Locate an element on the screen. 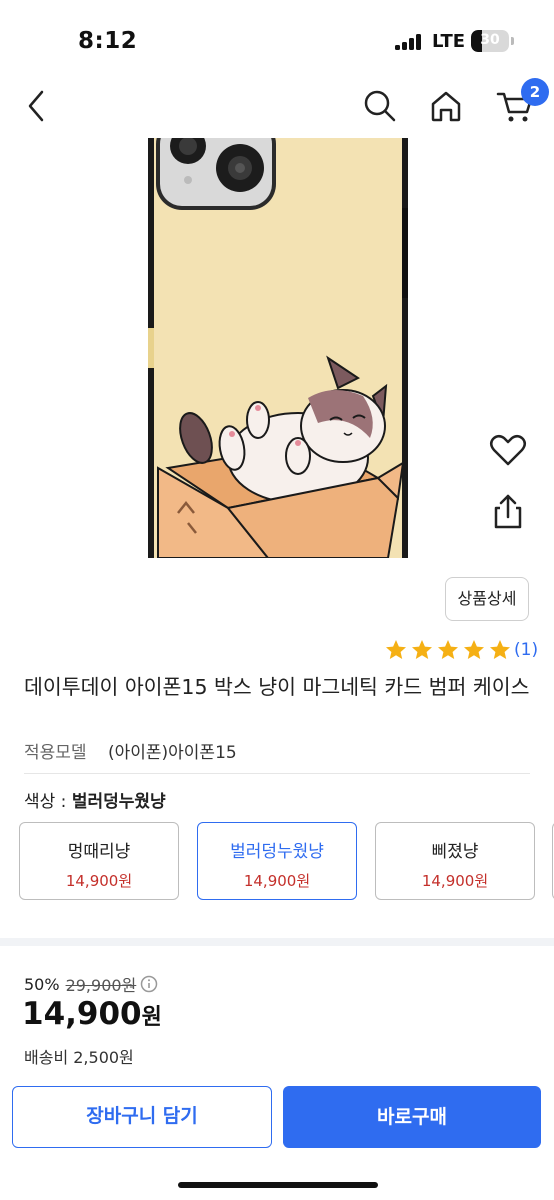 The width and height of the screenshot is (554, 1200). share-icon is located at coordinates (508, 512).